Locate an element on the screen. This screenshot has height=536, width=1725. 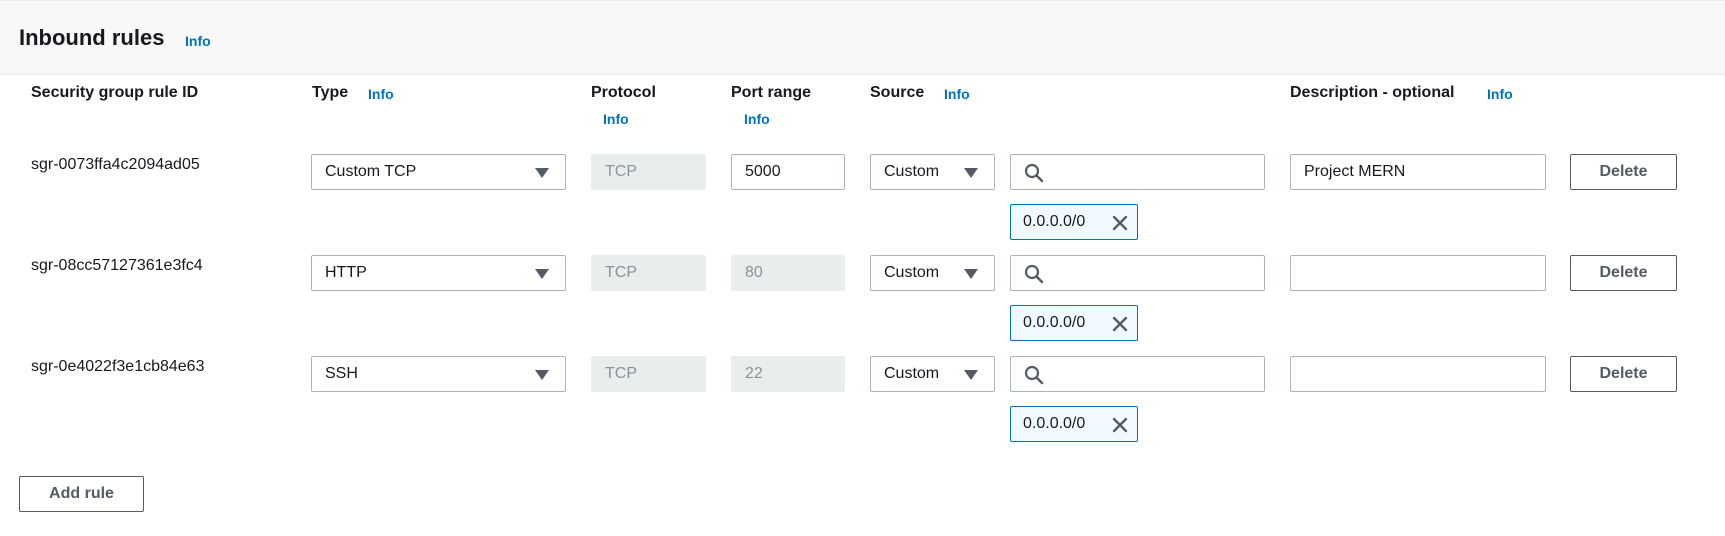
column-header-rule-id: Security group rule ID is located at coordinates (115, 92).